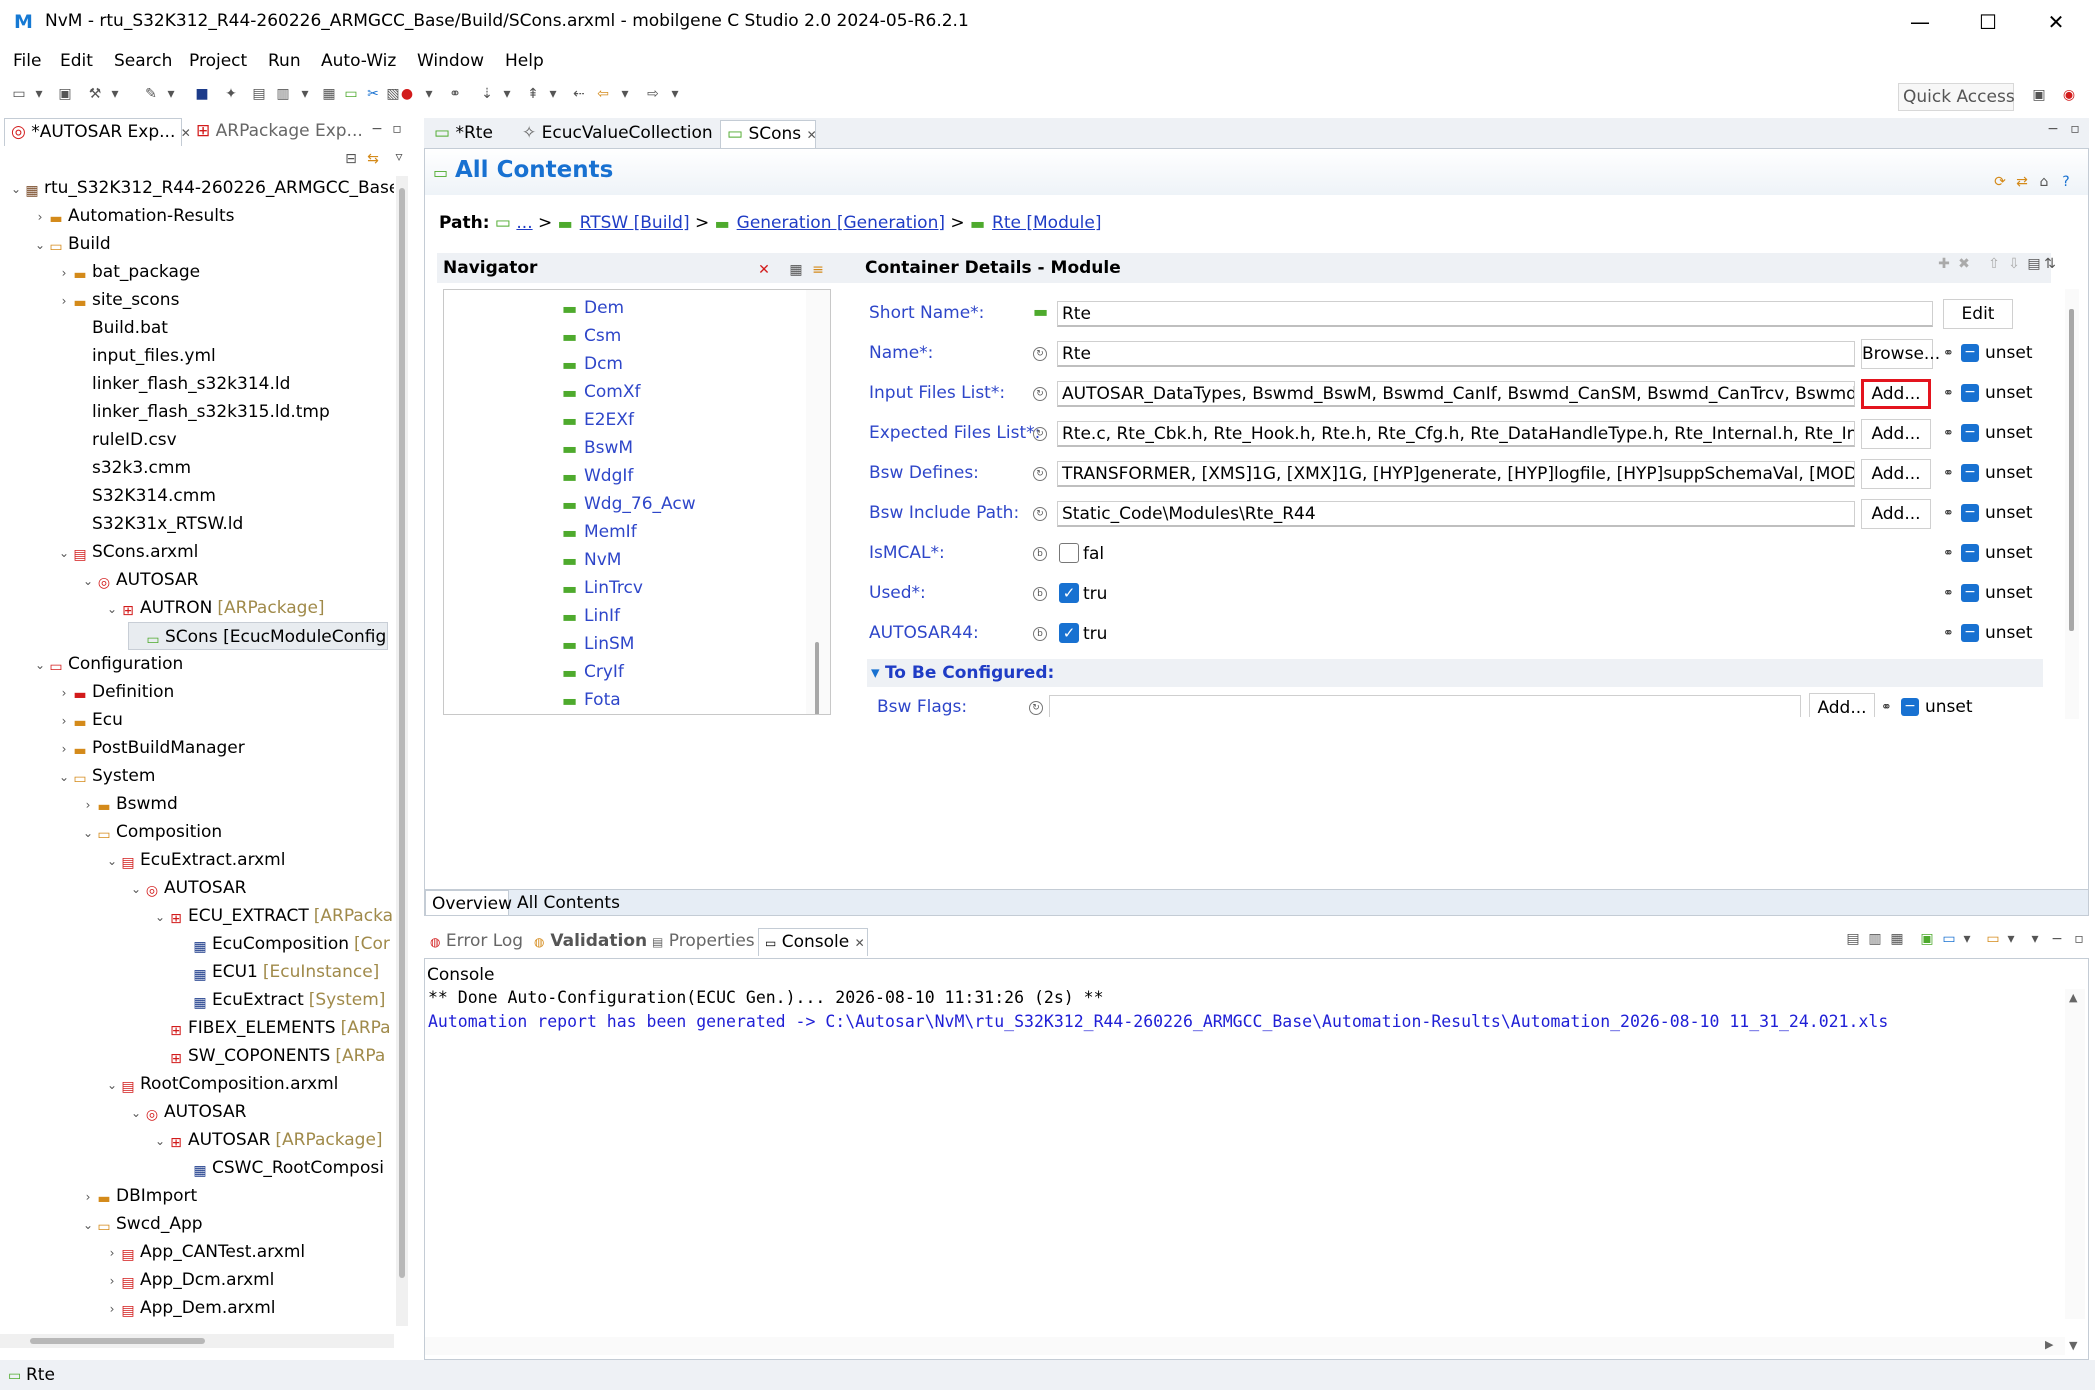  What do you see at coordinates (271, 1028) in the screenshot?
I see `tree-item: ⊞ FIBEX_ELEMENTS [ARPa` at bounding box center [271, 1028].